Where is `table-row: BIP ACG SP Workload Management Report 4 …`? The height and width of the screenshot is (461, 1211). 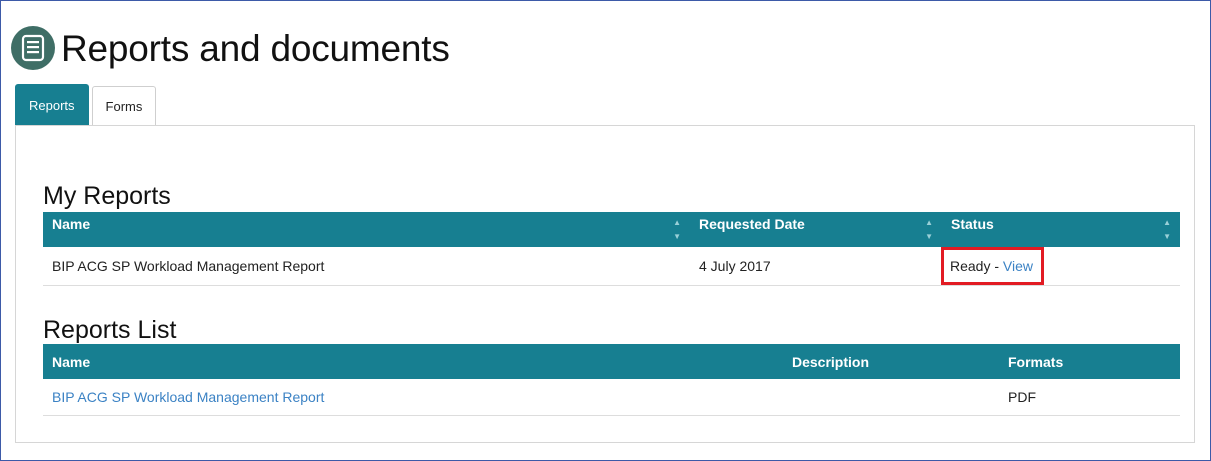 table-row: BIP ACG SP Workload Management Report 4 … is located at coordinates (611, 266).